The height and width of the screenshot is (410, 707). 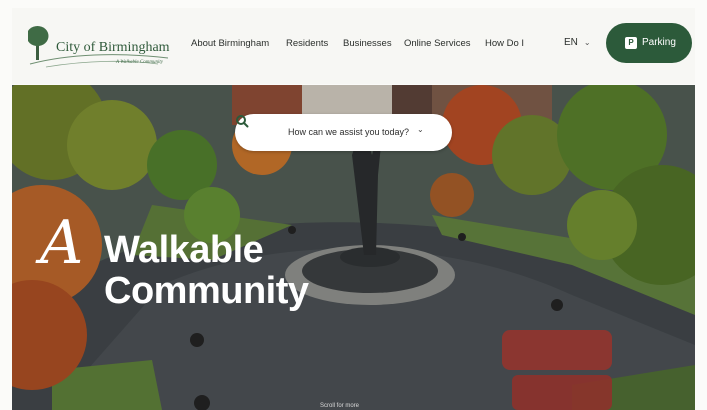 What do you see at coordinates (437, 43) in the screenshot?
I see `nav-online-services: Online Services` at bounding box center [437, 43].